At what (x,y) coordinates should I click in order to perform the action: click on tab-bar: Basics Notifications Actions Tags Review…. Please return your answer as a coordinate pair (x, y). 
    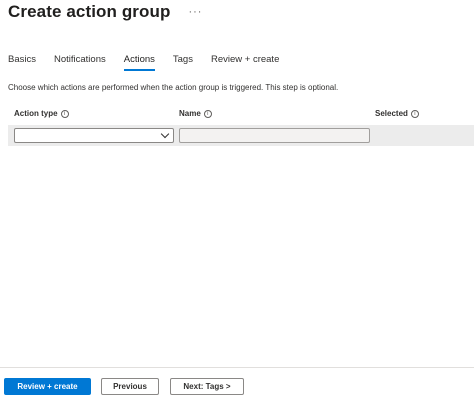
    Looking at the image, I should click on (152, 62).